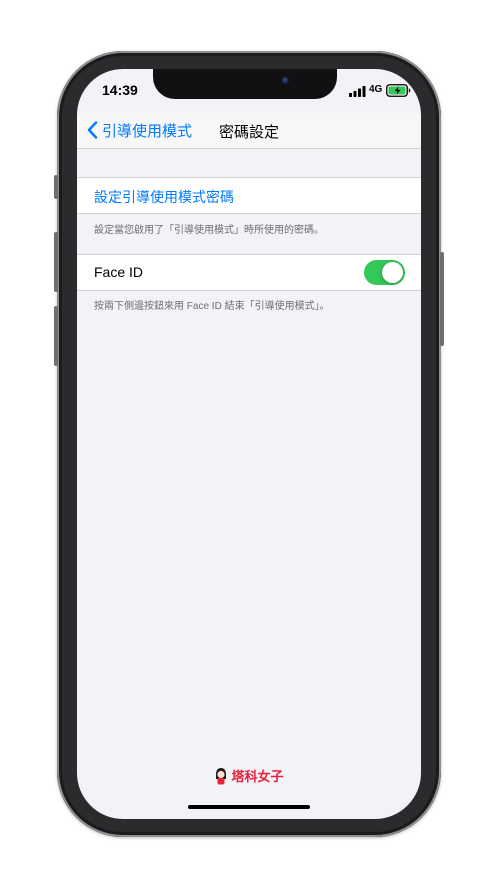 The image size is (500, 888). I want to click on network-type: 4G, so click(376, 89).